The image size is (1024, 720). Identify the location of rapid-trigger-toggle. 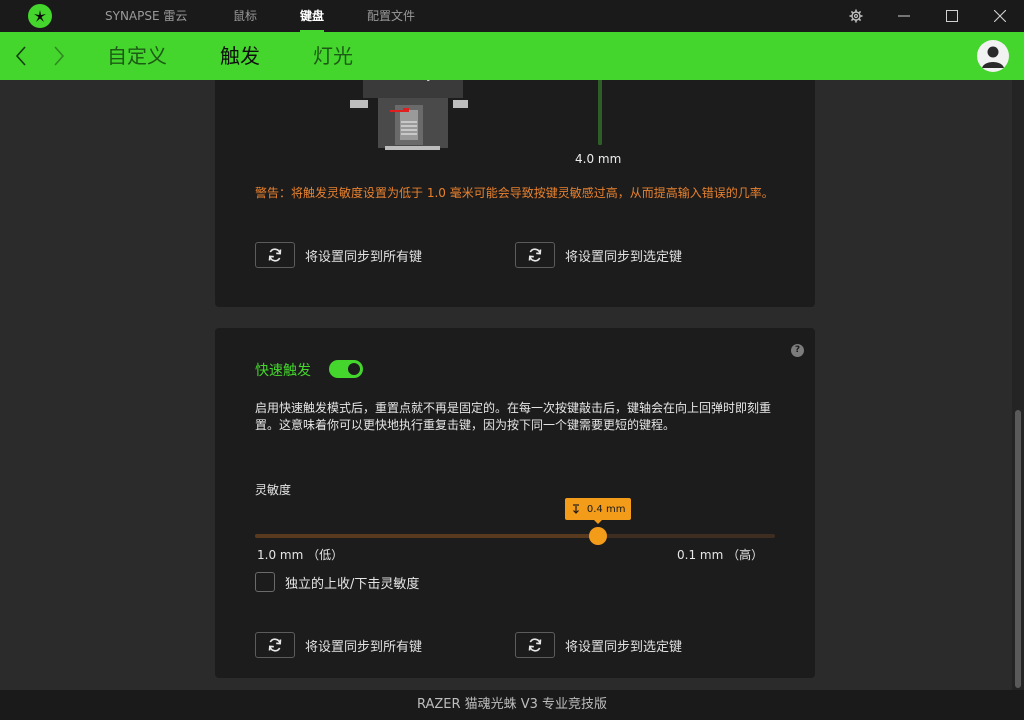
(346, 369).